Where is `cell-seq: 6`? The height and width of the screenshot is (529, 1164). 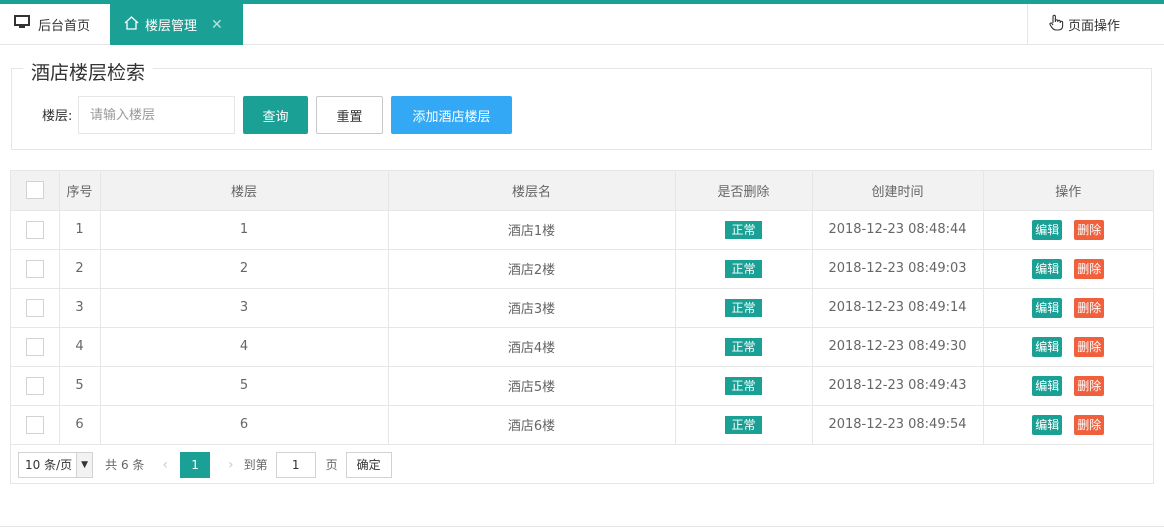 cell-seq: 6 is located at coordinates (80, 425).